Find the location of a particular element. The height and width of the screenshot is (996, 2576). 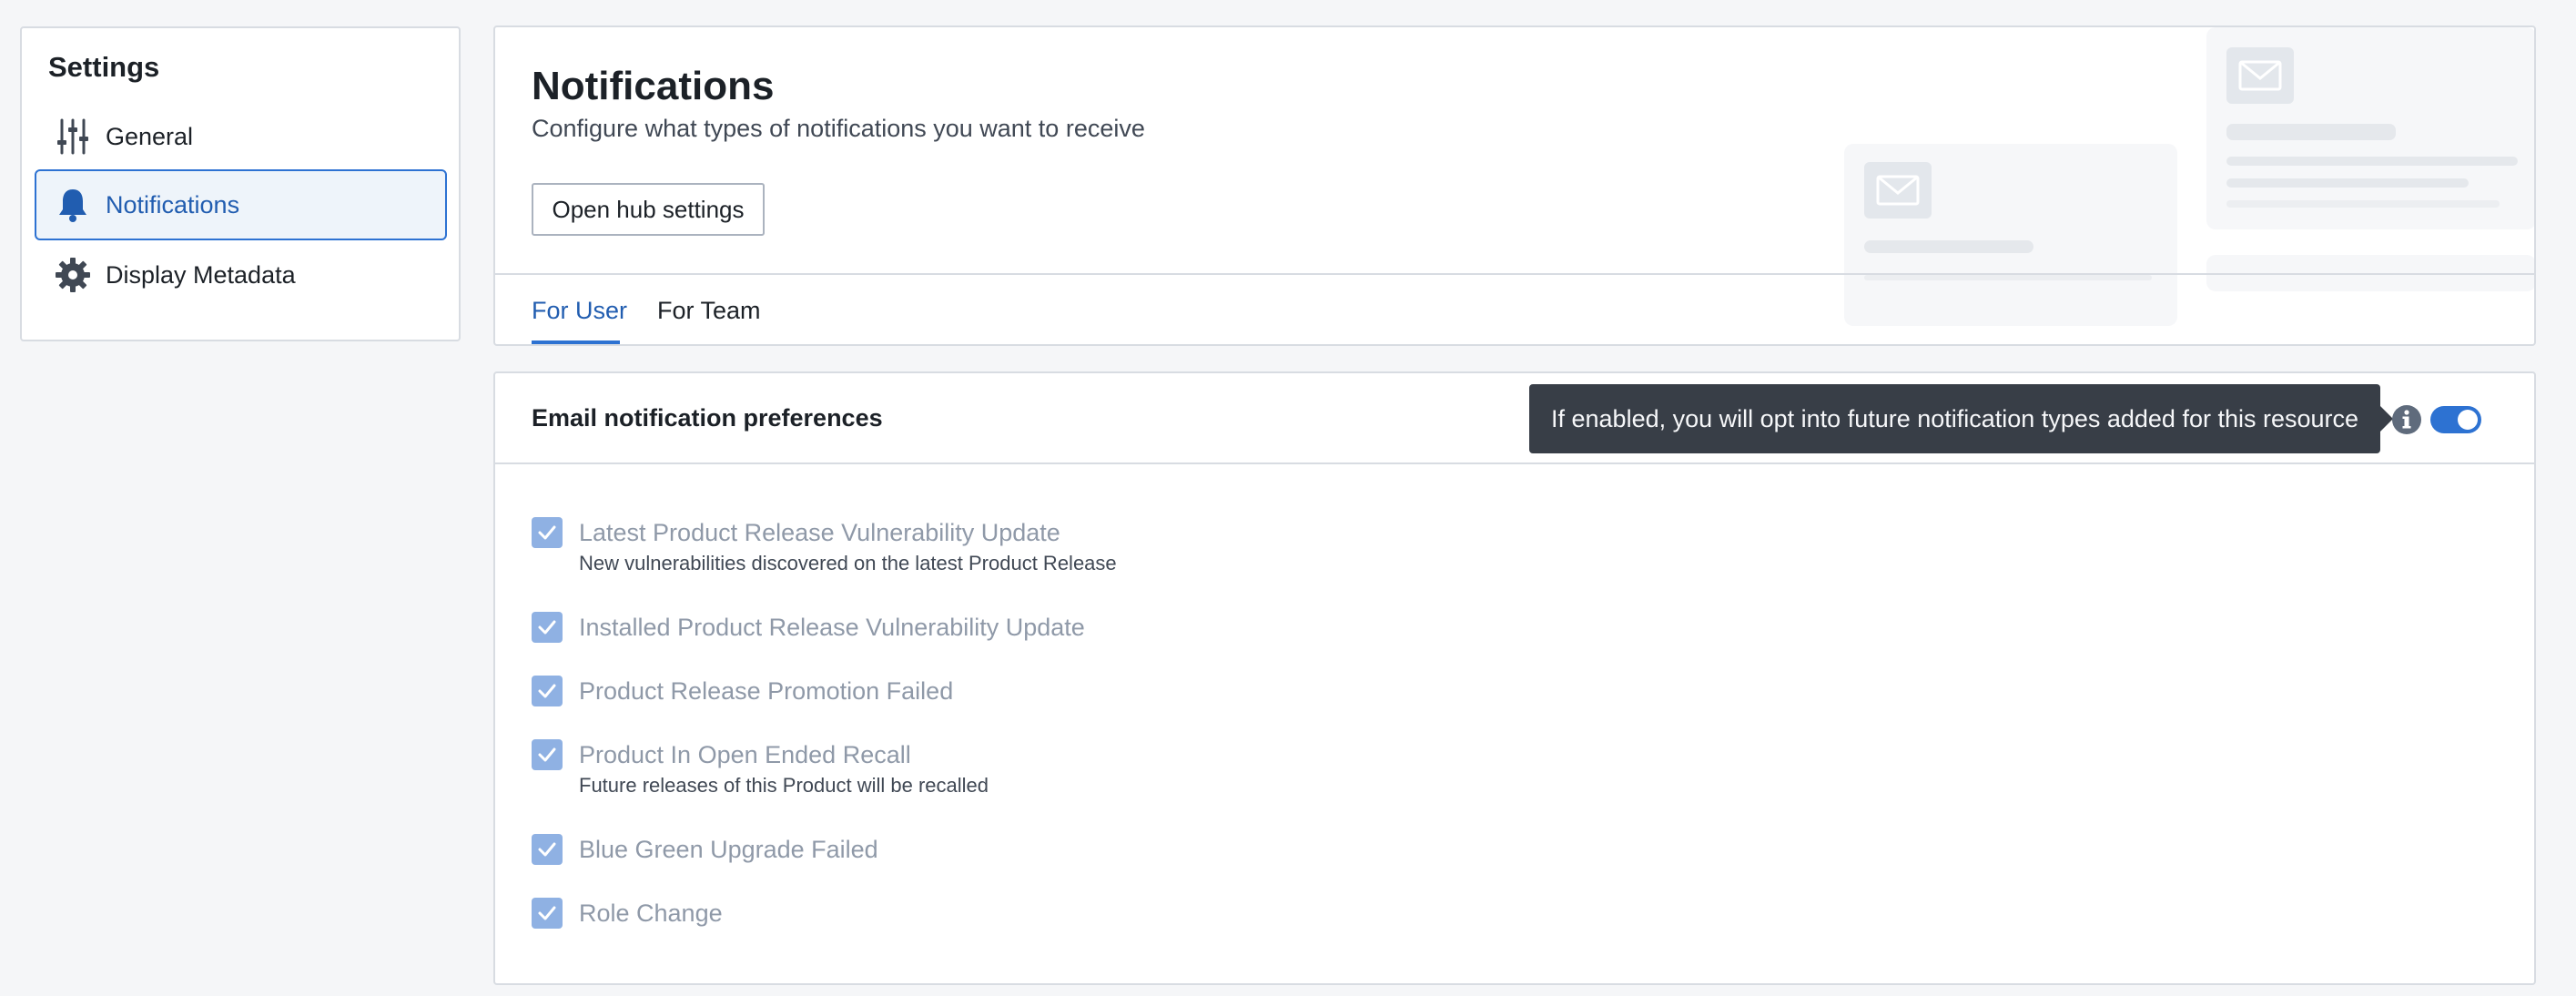

section-title: Email notification preferences is located at coordinates (707, 418).